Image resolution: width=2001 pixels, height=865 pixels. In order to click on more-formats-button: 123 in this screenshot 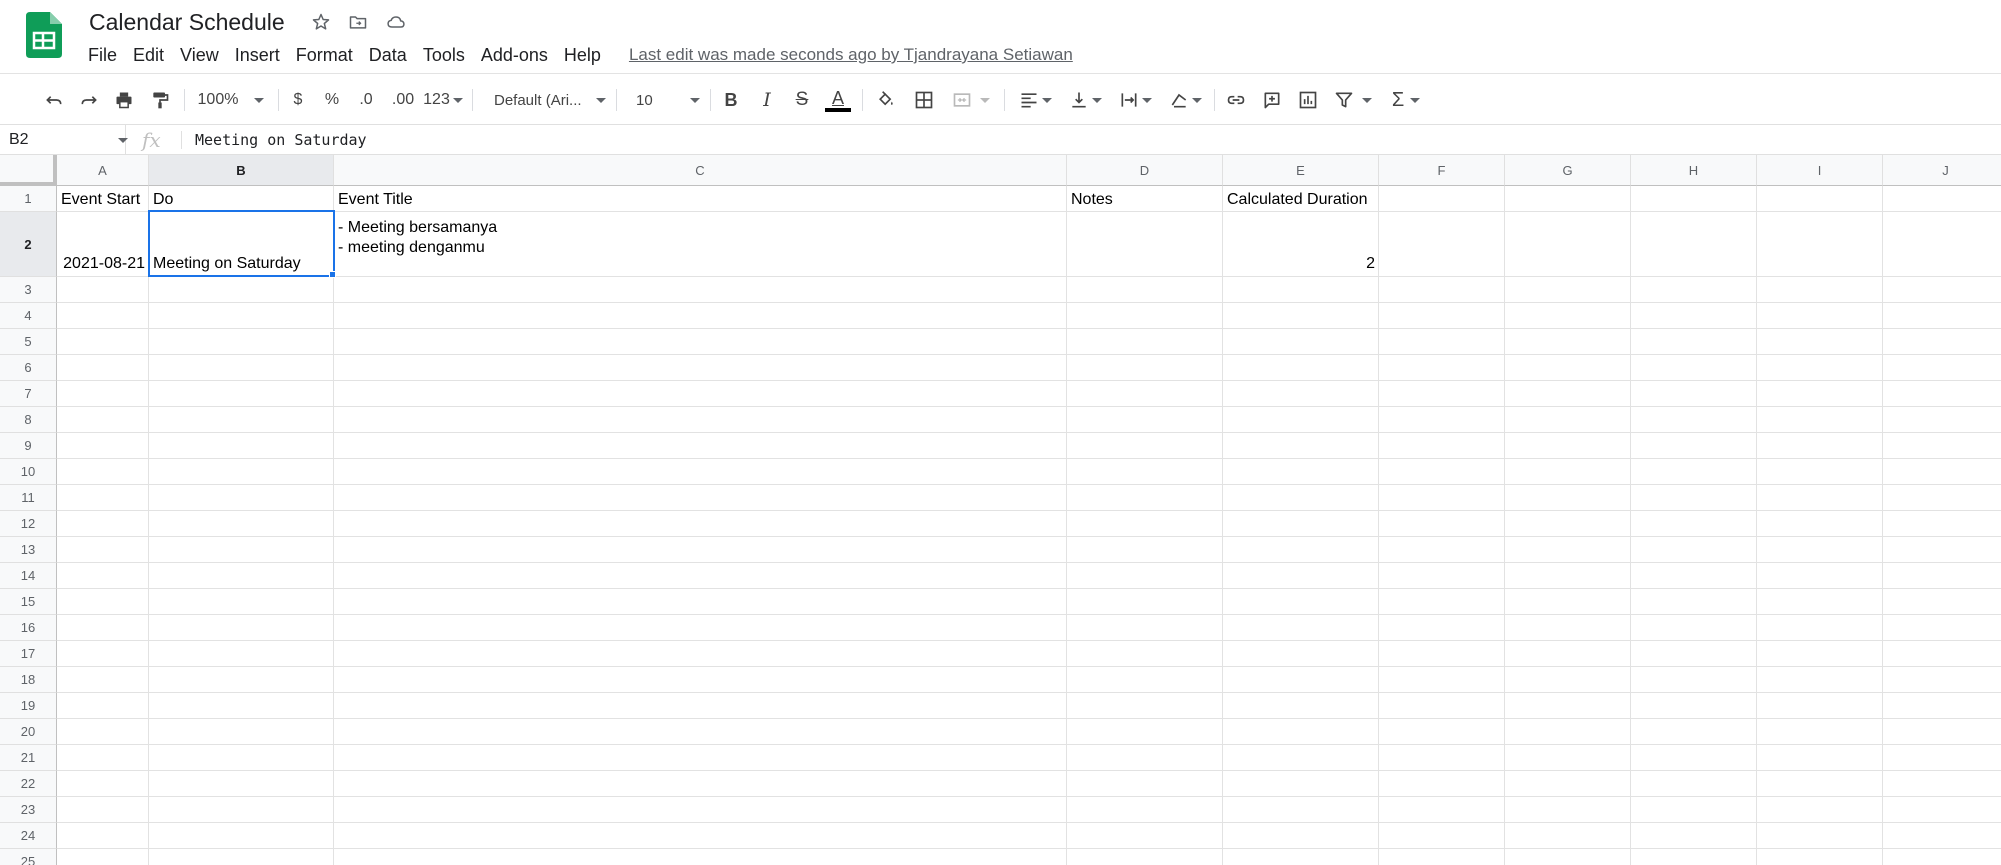, I will do `click(443, 100)`.